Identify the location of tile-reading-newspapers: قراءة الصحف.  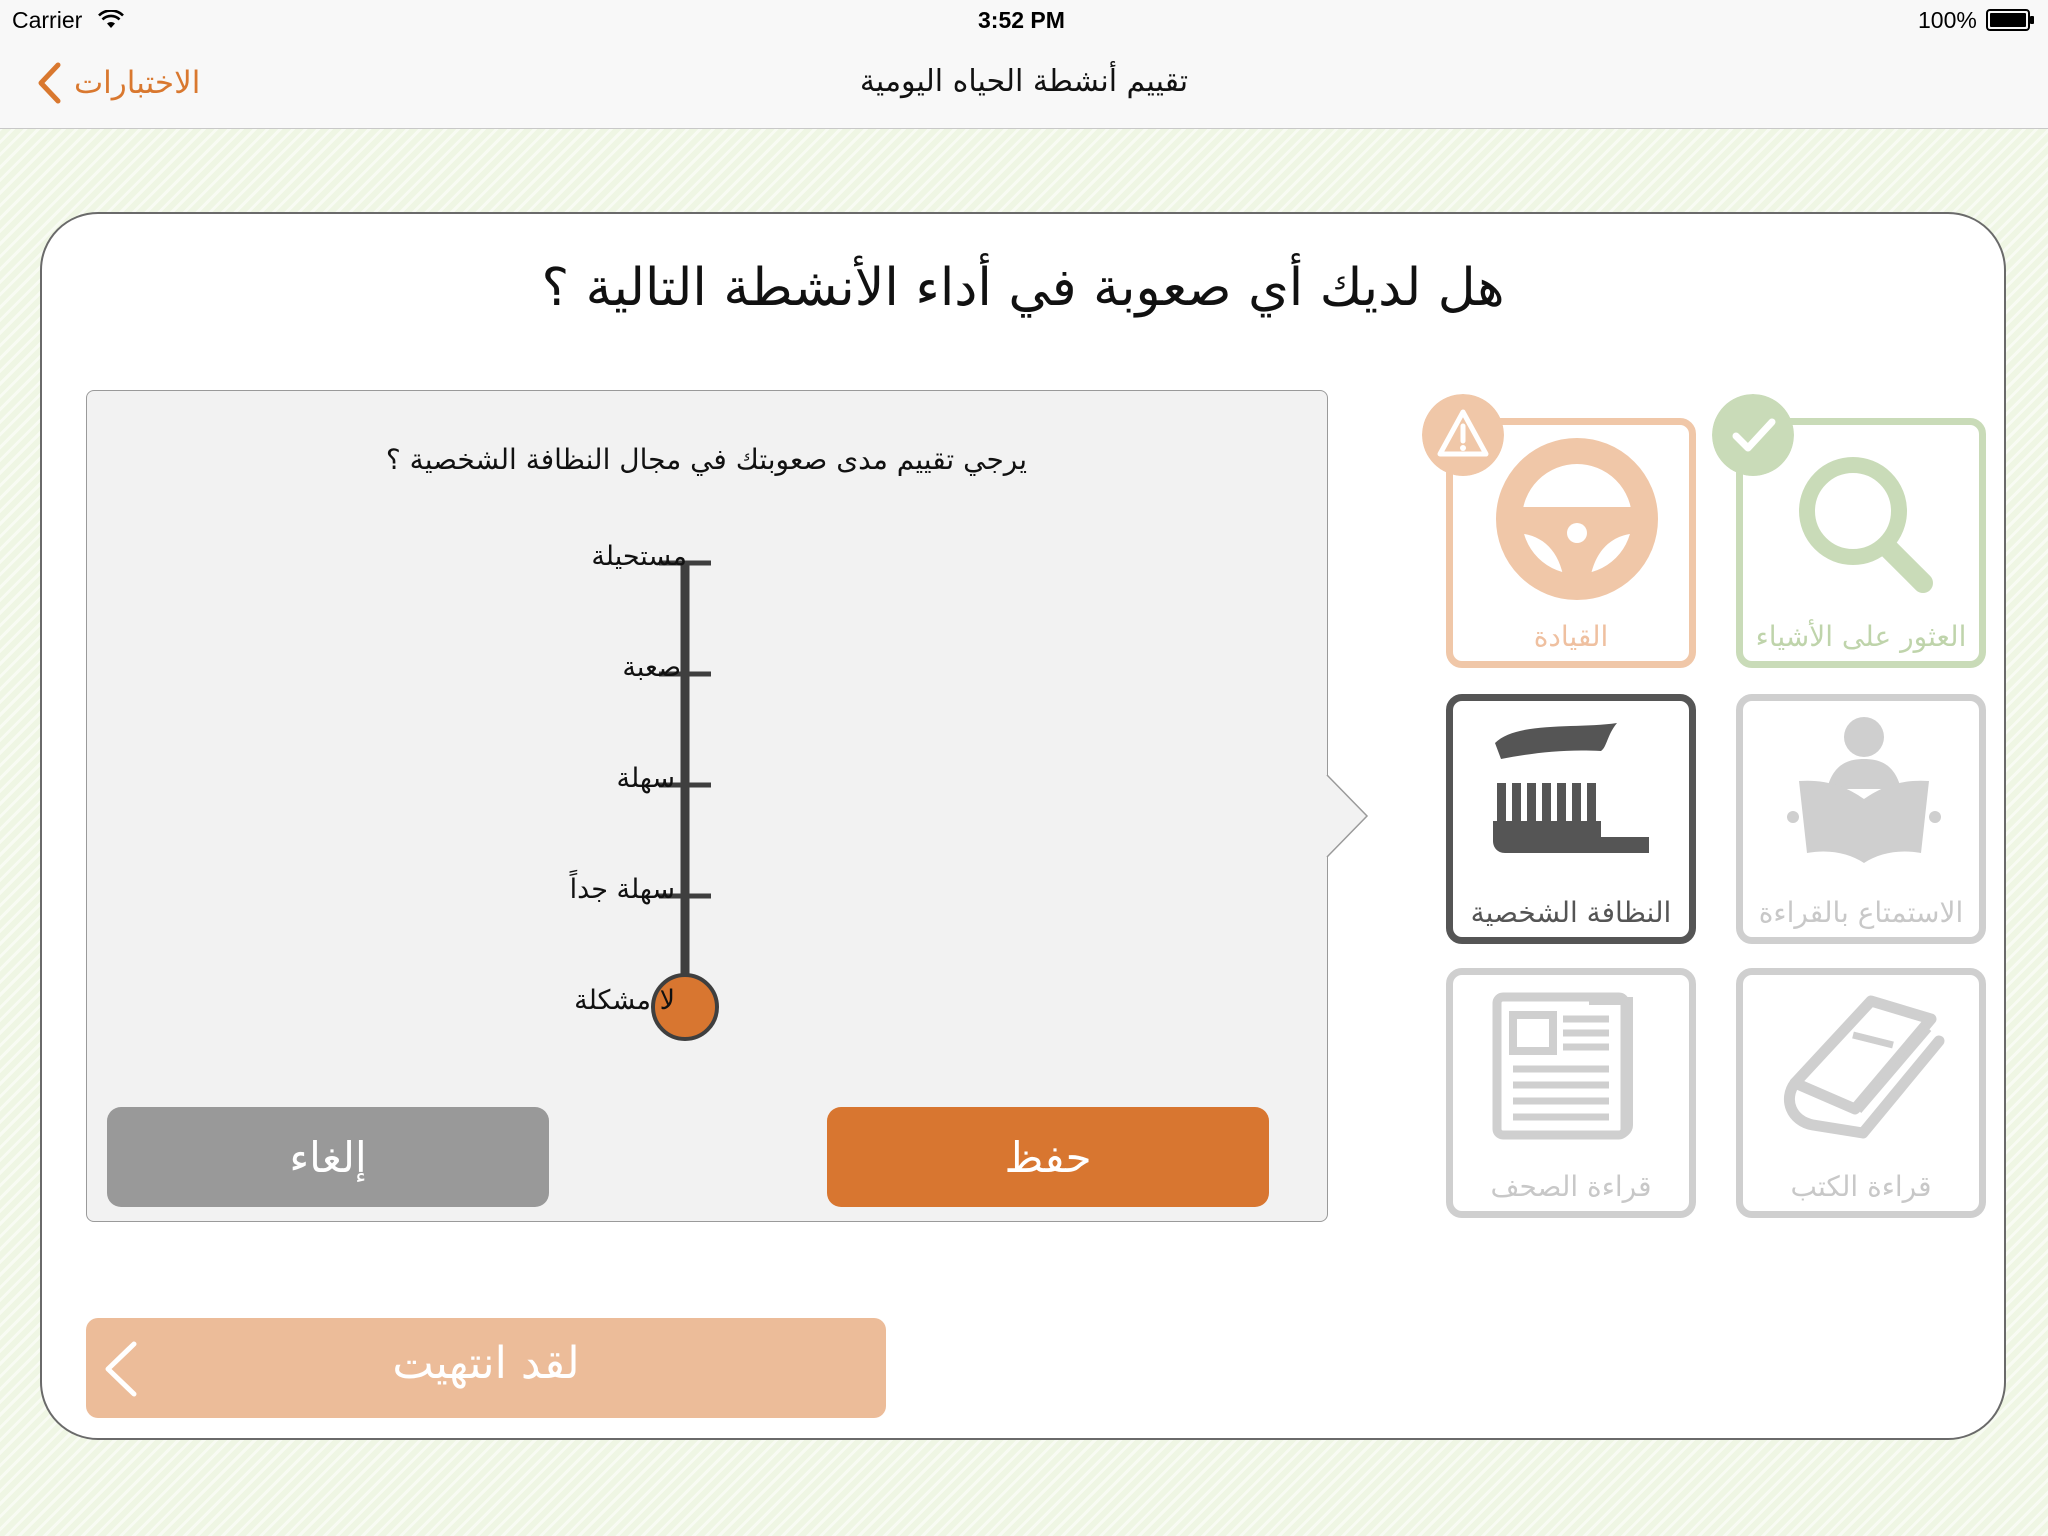
(1571, 1093).